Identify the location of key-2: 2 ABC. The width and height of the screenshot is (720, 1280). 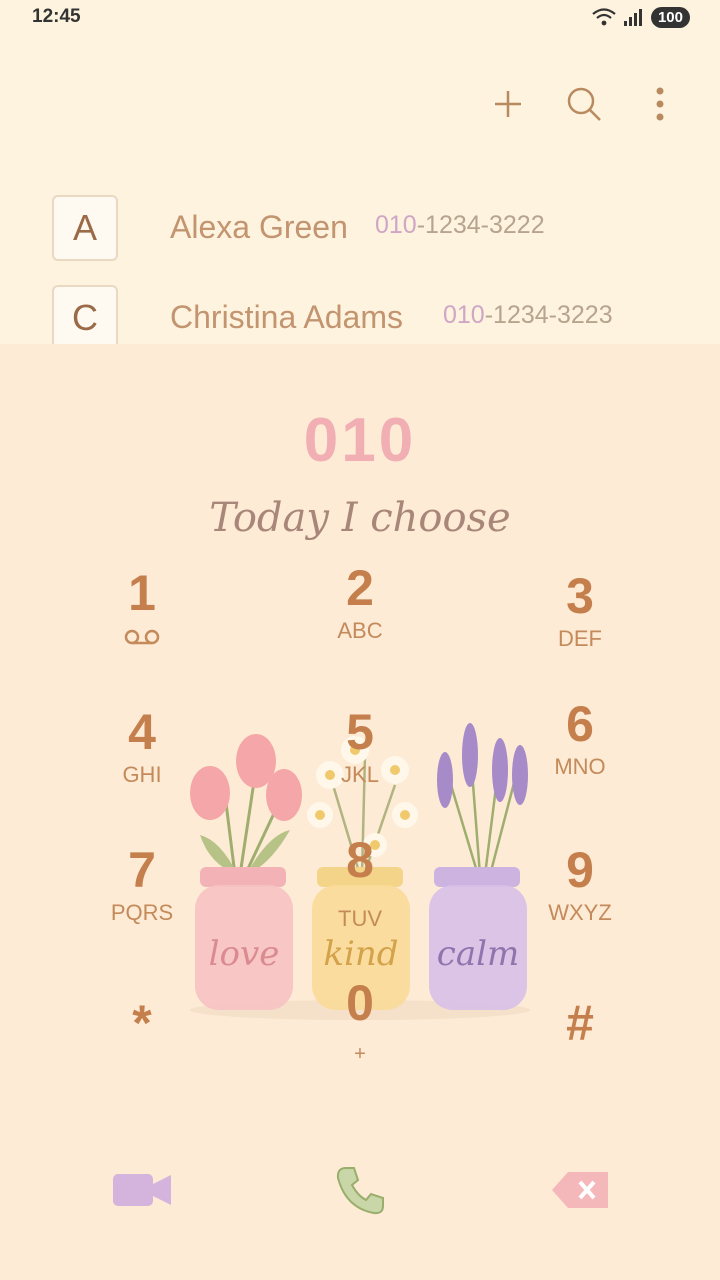
(360, 615).